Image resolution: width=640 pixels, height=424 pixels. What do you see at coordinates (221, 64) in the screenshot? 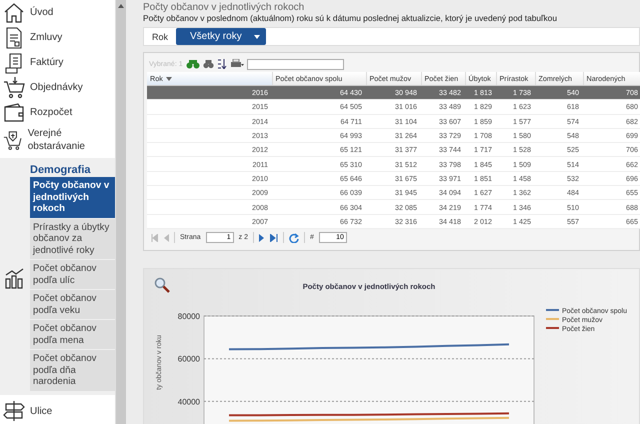
I see `sort-icon` at bounding box center [221, 64].